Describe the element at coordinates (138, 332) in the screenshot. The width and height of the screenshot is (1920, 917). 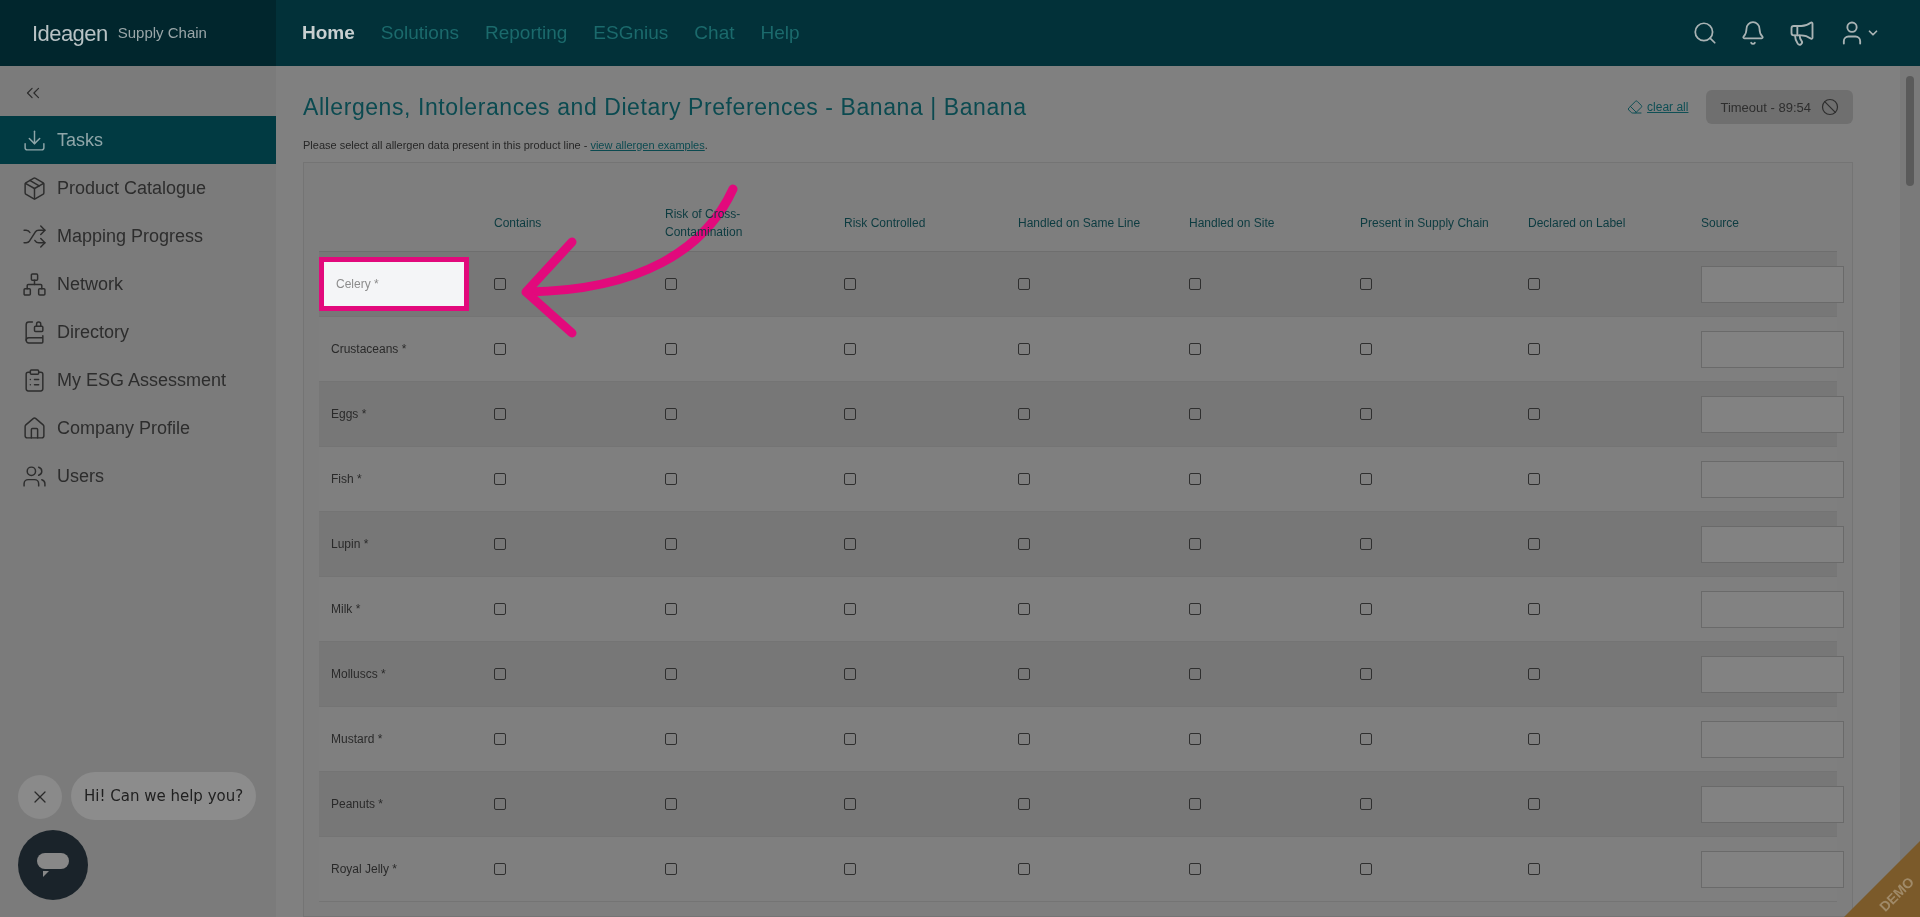
I see `sidebar-item: Directory` at that location.